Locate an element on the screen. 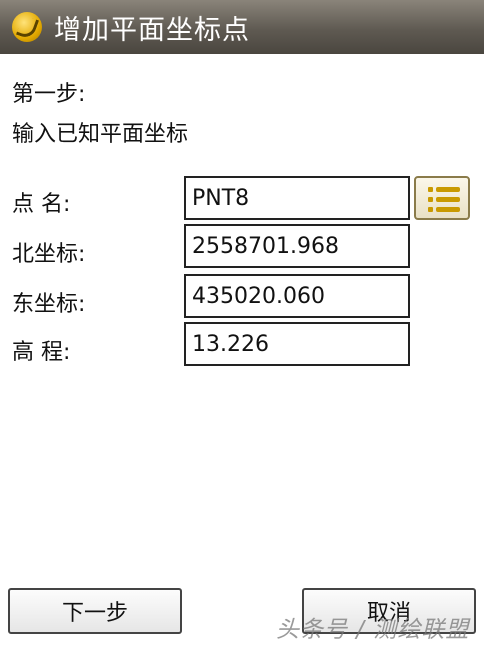 Image resolution: width=484 pixels, height=646 pixels. point-name-input is located at coordinates (297, 198).